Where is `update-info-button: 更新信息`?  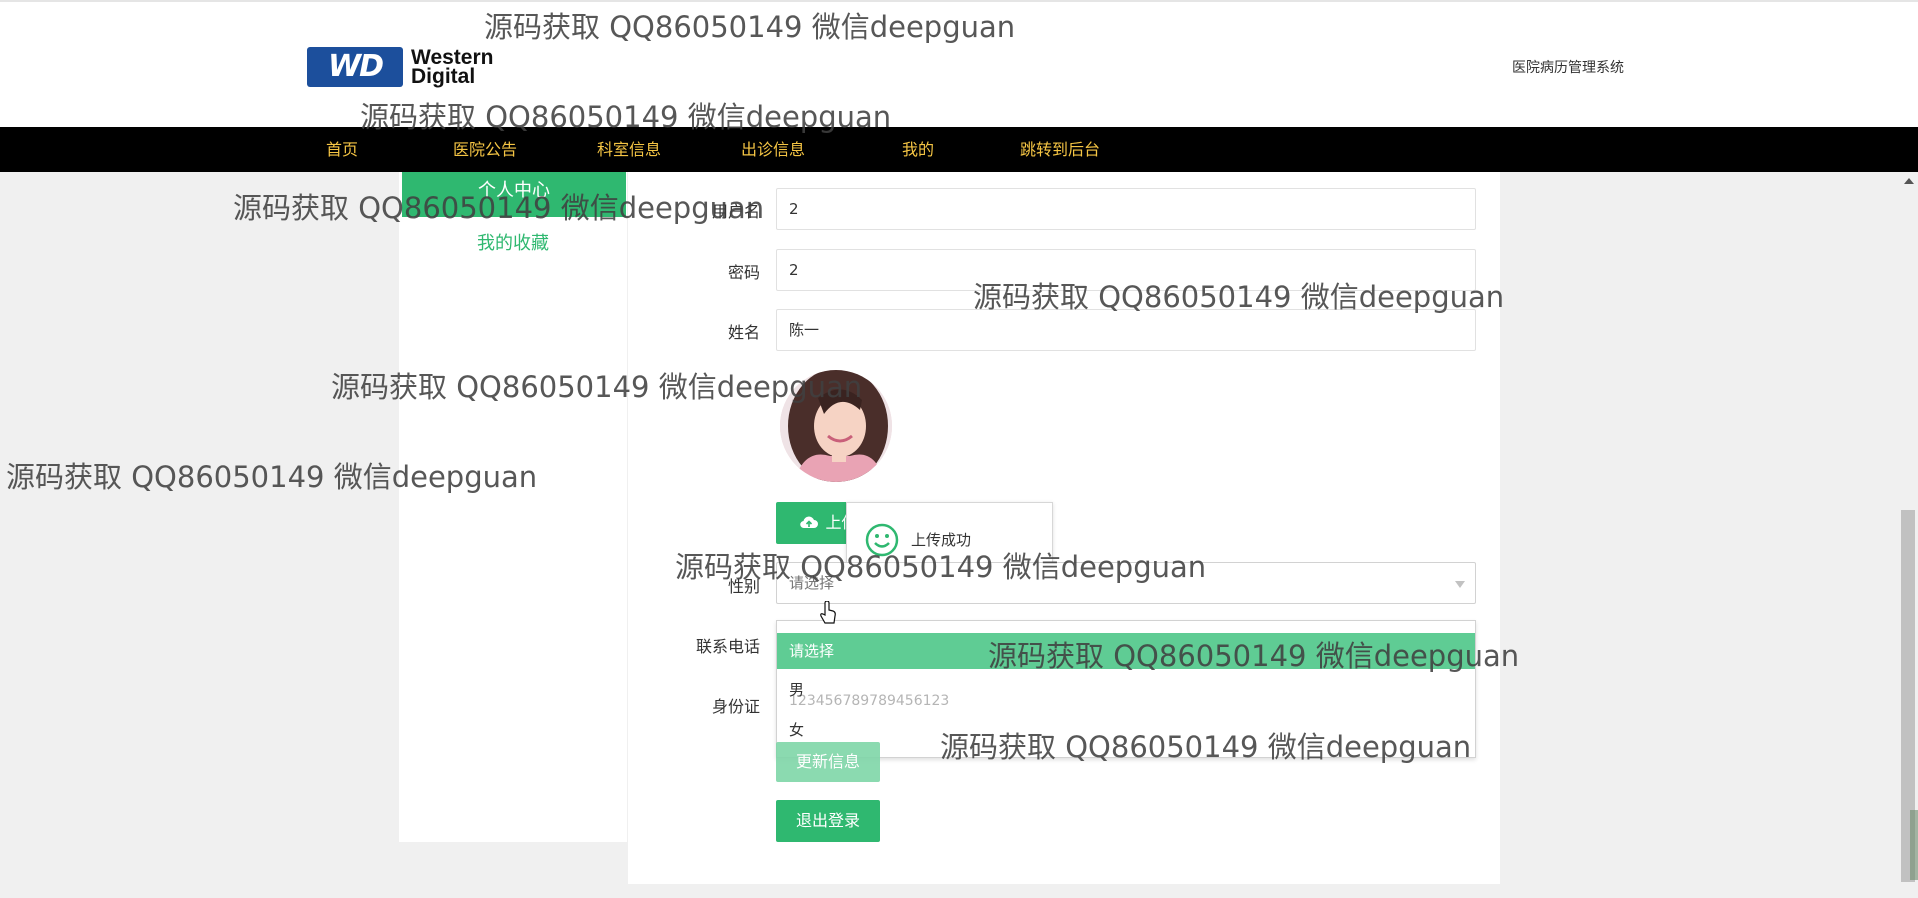
update-info-button: 更新信息 is located at coordinates (828, 762).